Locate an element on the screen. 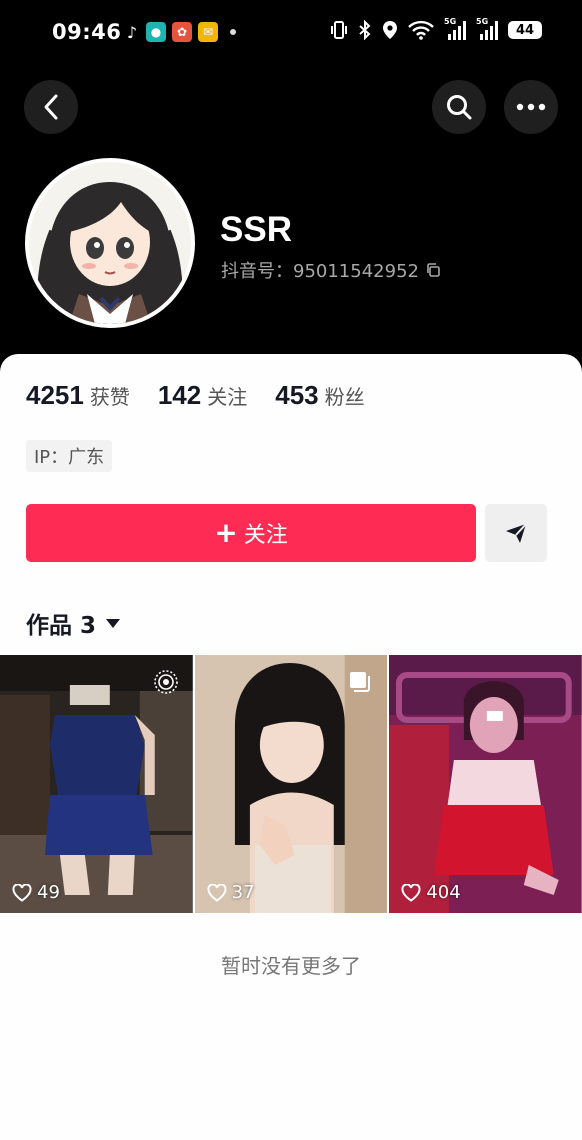 The width and height of the screenshot is (582, 1140). multi-image-icon is located at coordinates (360, 682).